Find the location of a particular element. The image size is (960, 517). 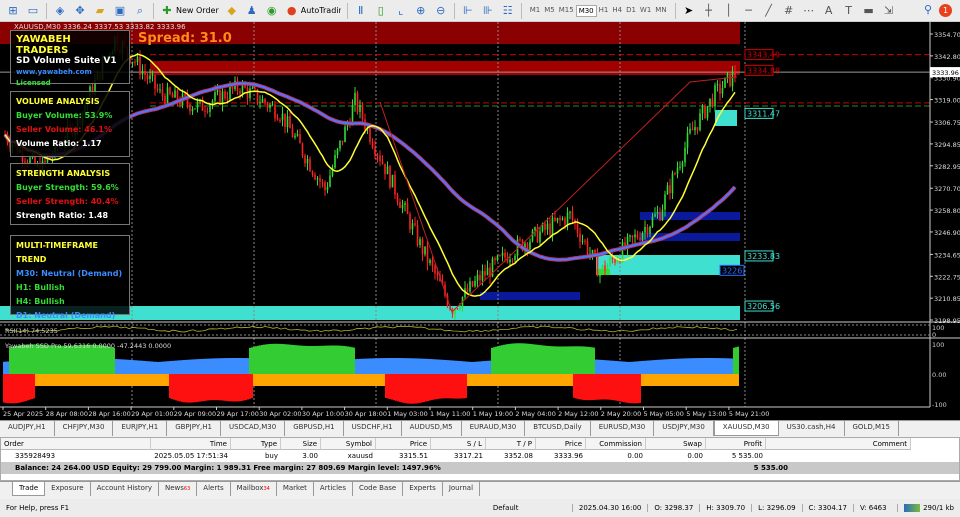

terminal-tab-journal: Journal is located at coordinates (462, 489).